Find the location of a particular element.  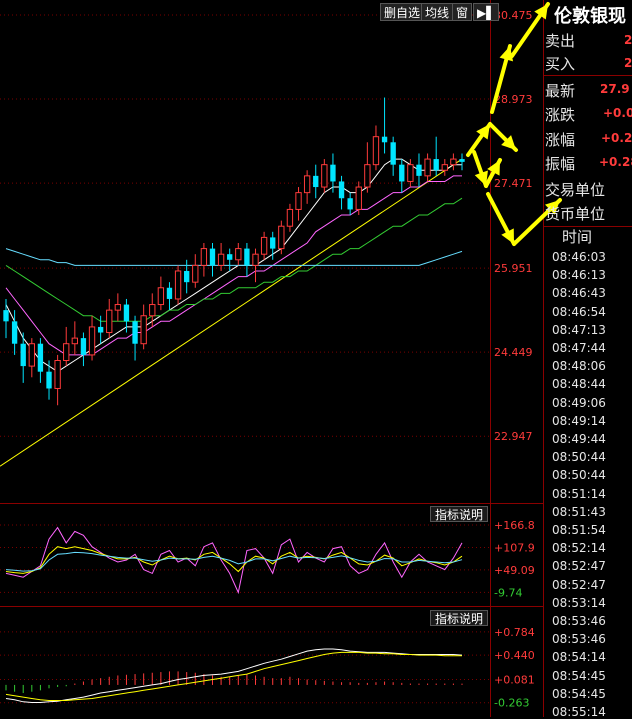

time-list-item: 08:49:06 is located at coordinates (579, 402).